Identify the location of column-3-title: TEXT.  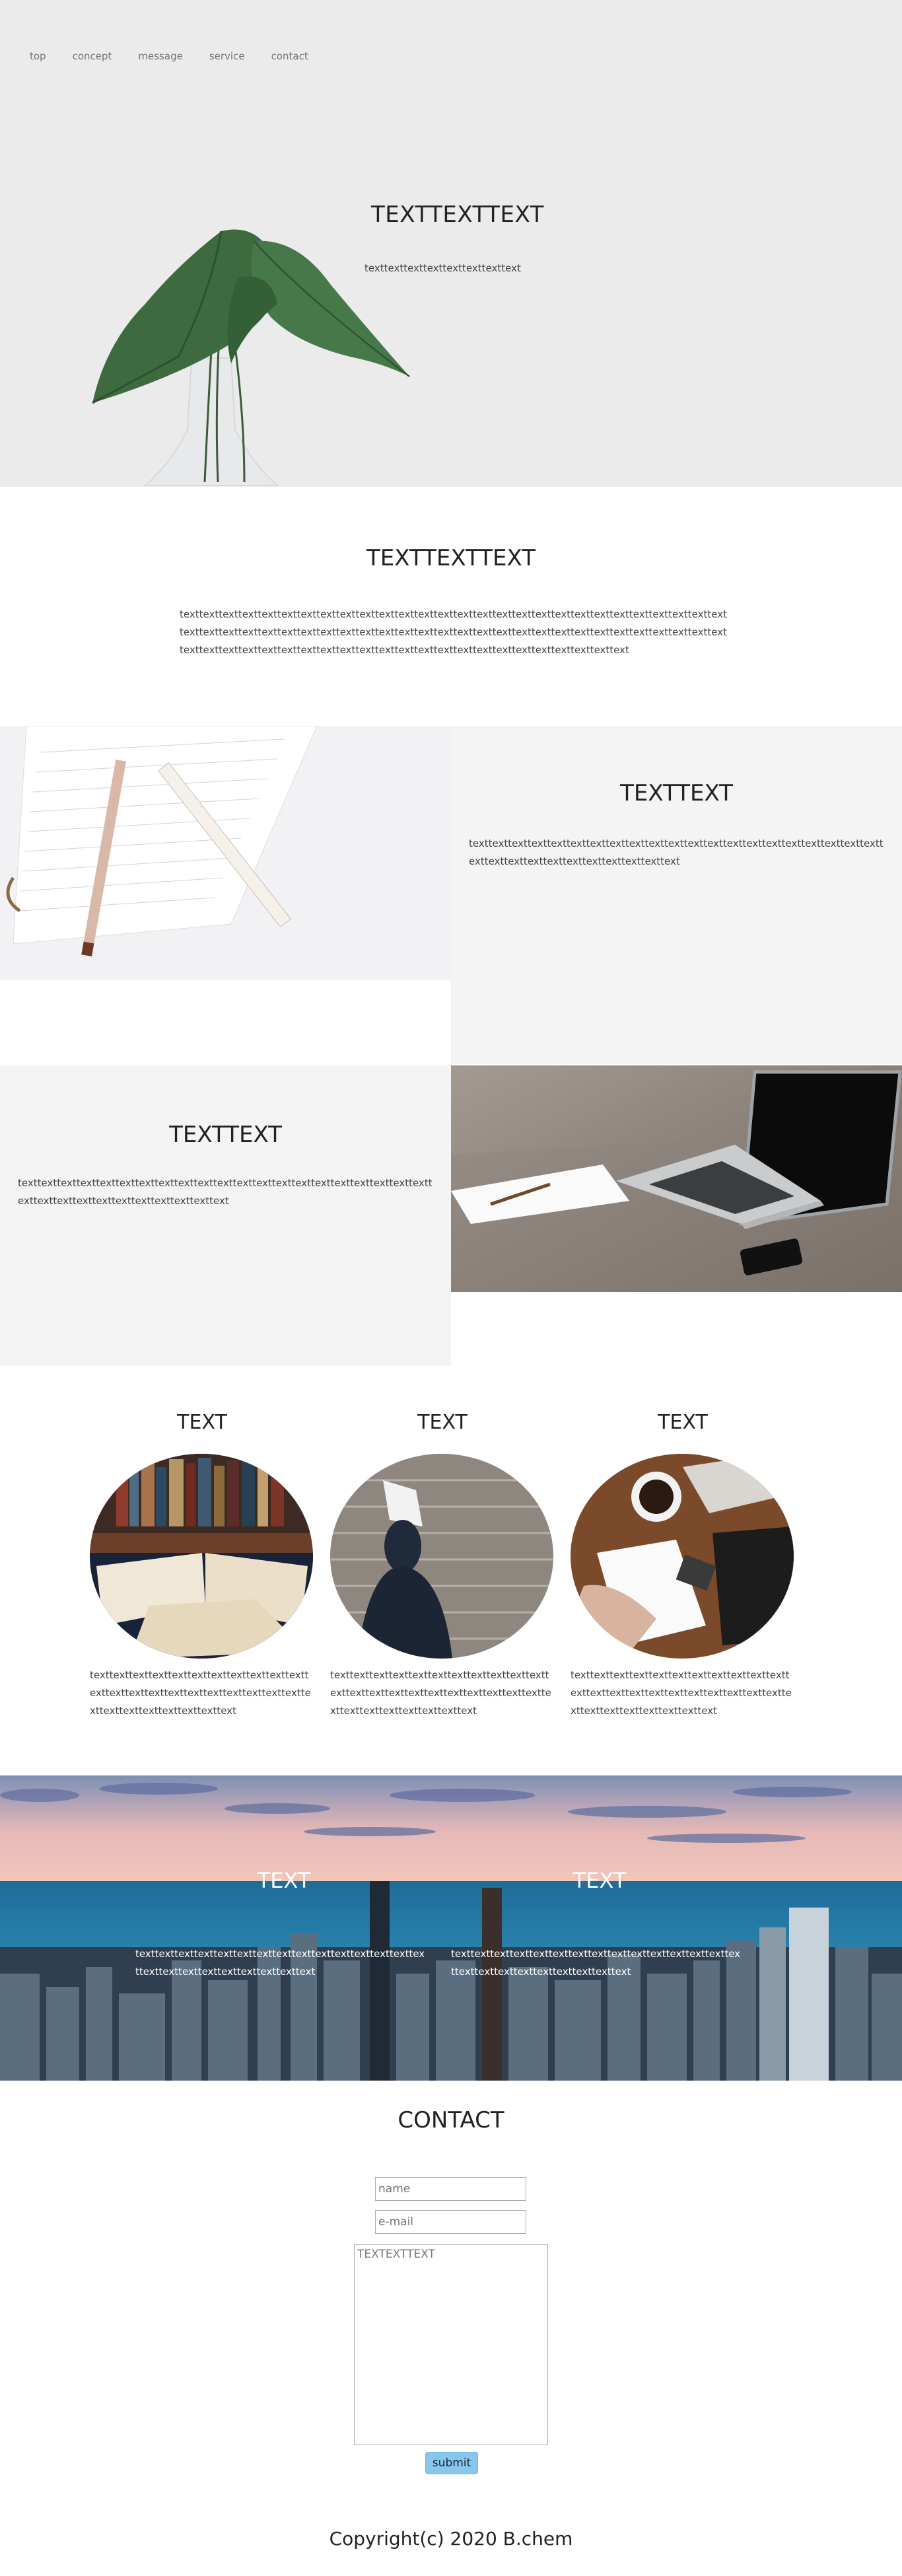
(683, 1422).